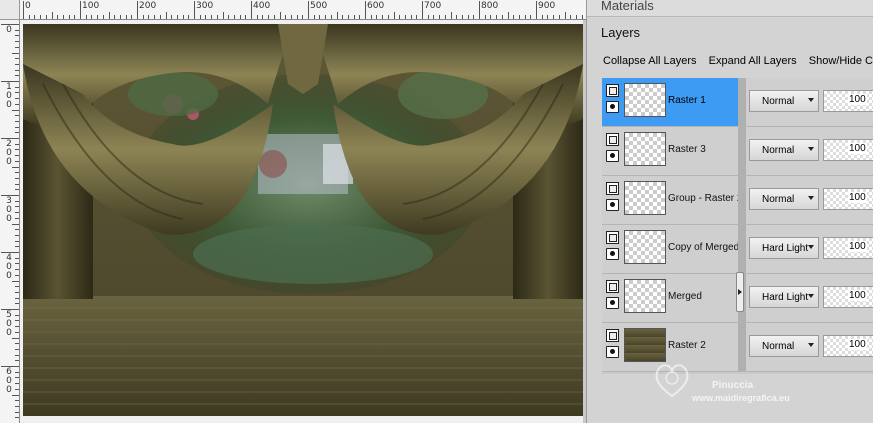 The width and height of the screenshot is (873, 423). Describe the element at coordinates (687, 345) in the screenshot. I see `layer-name: Raster 2` at that location.